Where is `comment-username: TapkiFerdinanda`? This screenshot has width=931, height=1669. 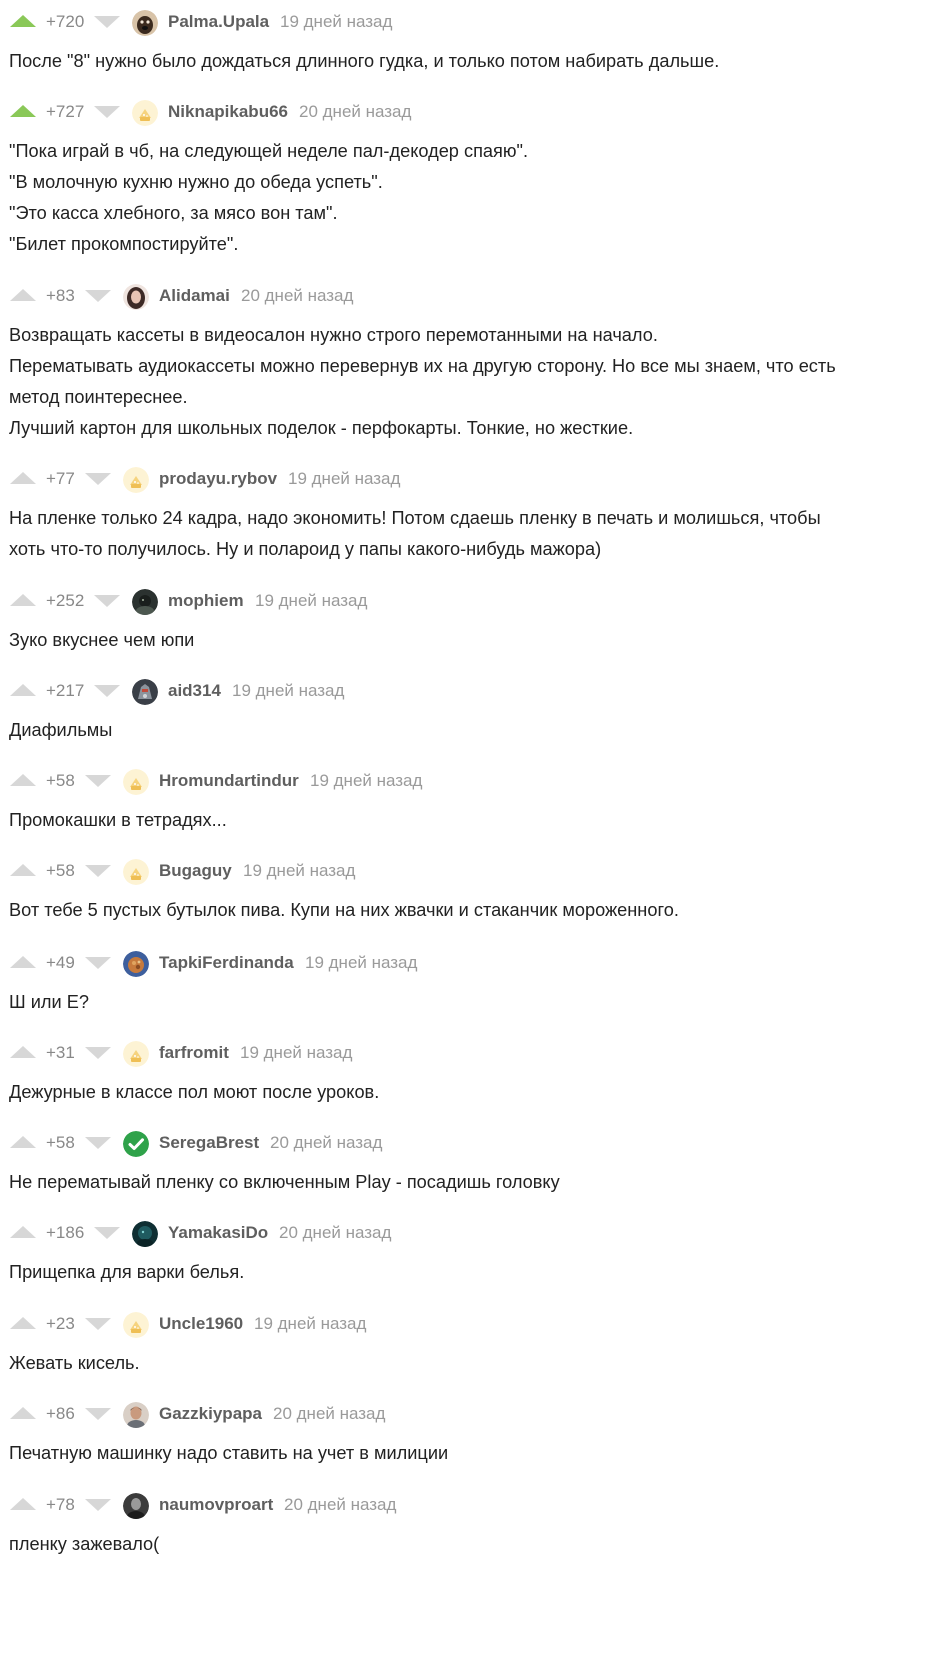
comment-username: TapkiFerdinanda is located at coordinates (226, 963).